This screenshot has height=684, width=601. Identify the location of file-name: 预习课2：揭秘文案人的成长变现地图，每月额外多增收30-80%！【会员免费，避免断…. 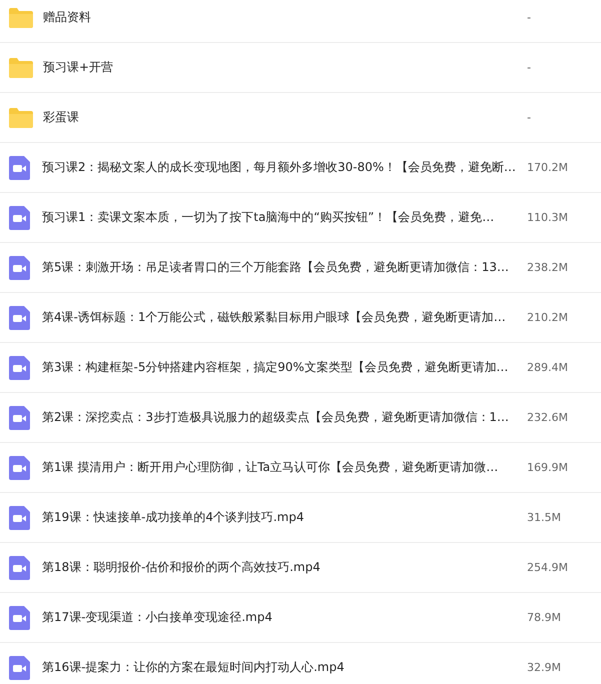
(284, 167).